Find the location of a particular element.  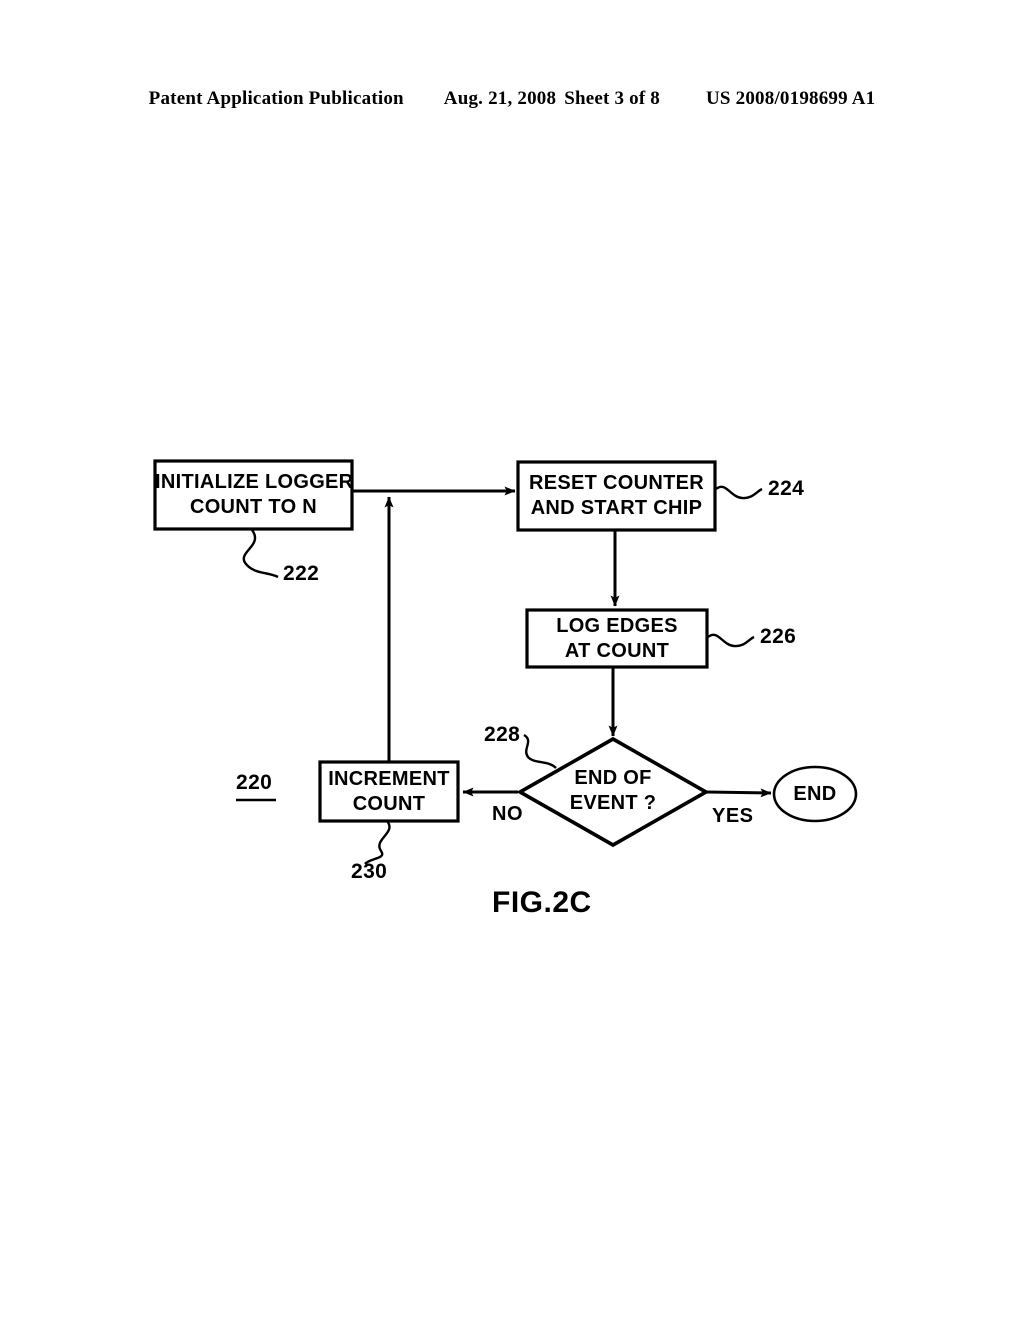

log-edges-box-line1: LOG EDGES is located at coordinates (617, 626).